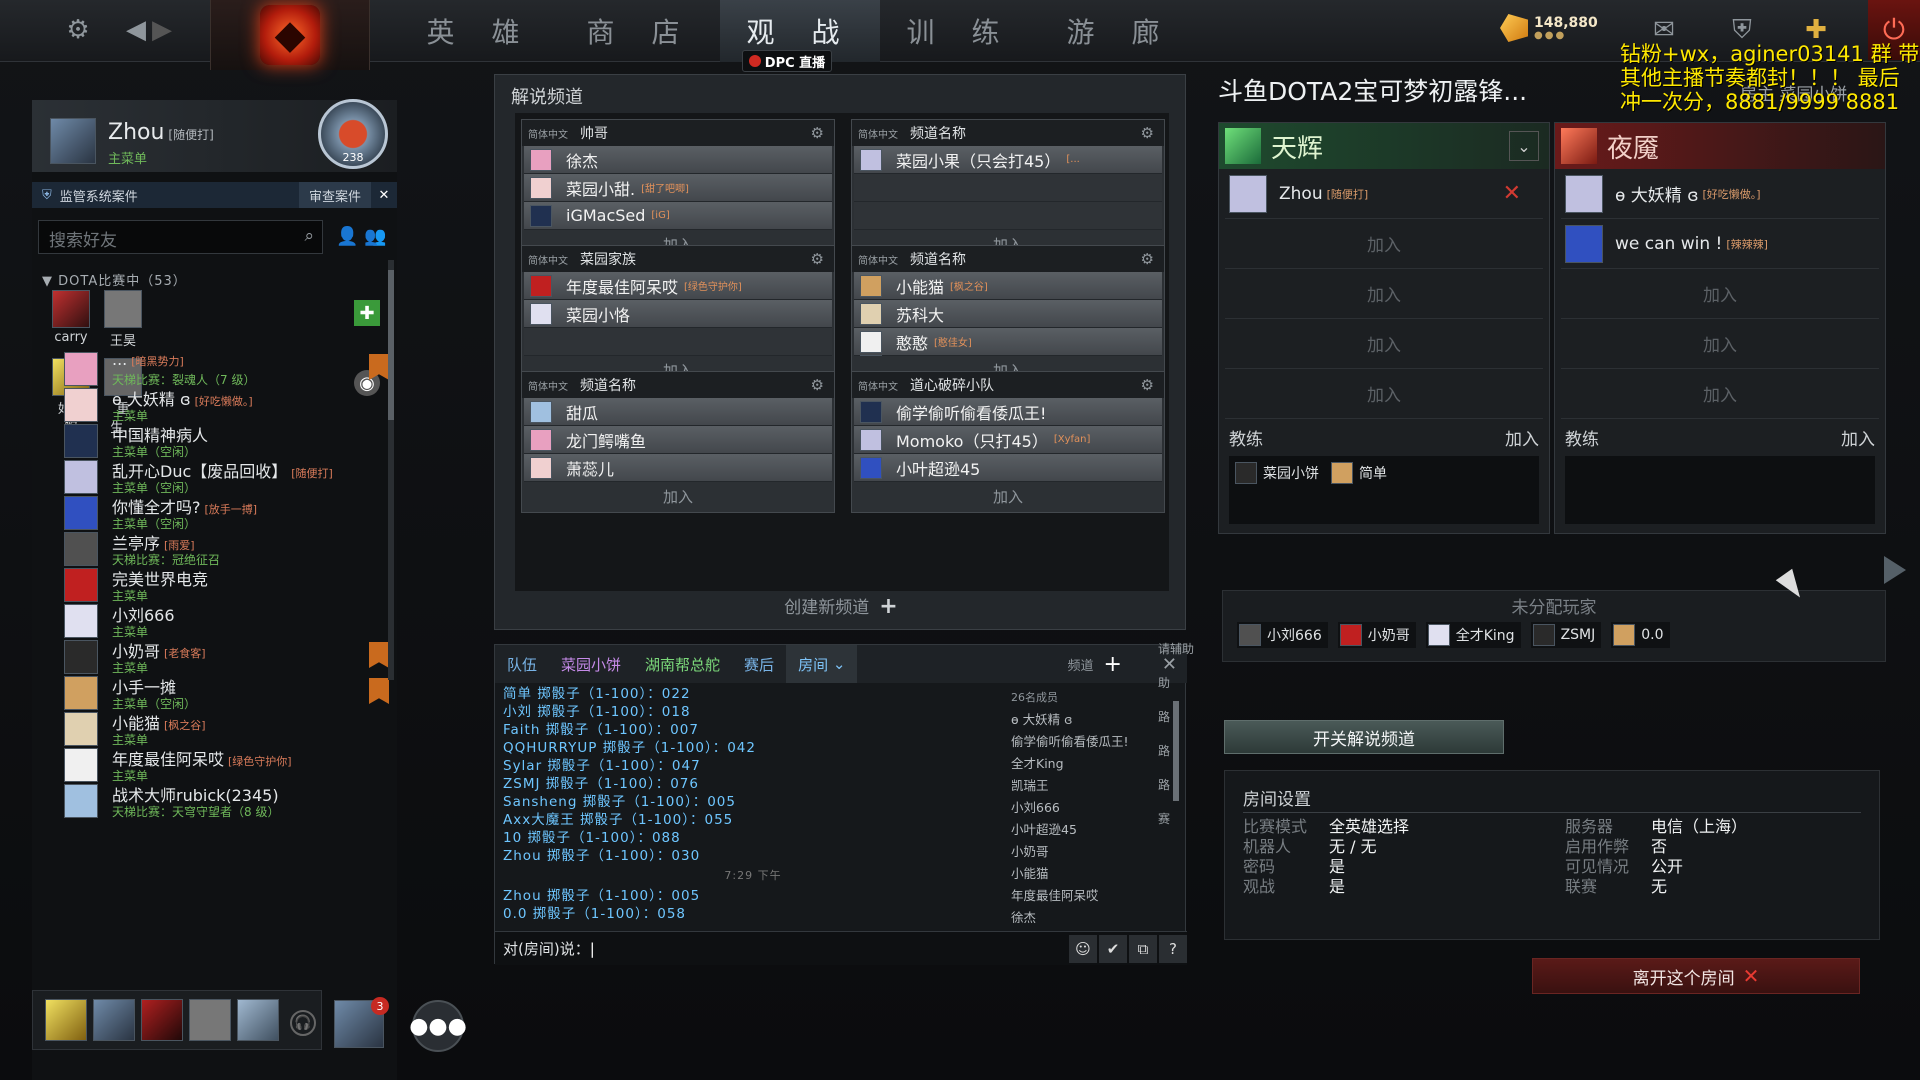 This screenshot has width=1920, height=1080. What do you see at coordinates (180, 237) in the screenshot?
I see `friend-search-input: 搜索好友 ⌕` at bounding box center [180, 237].